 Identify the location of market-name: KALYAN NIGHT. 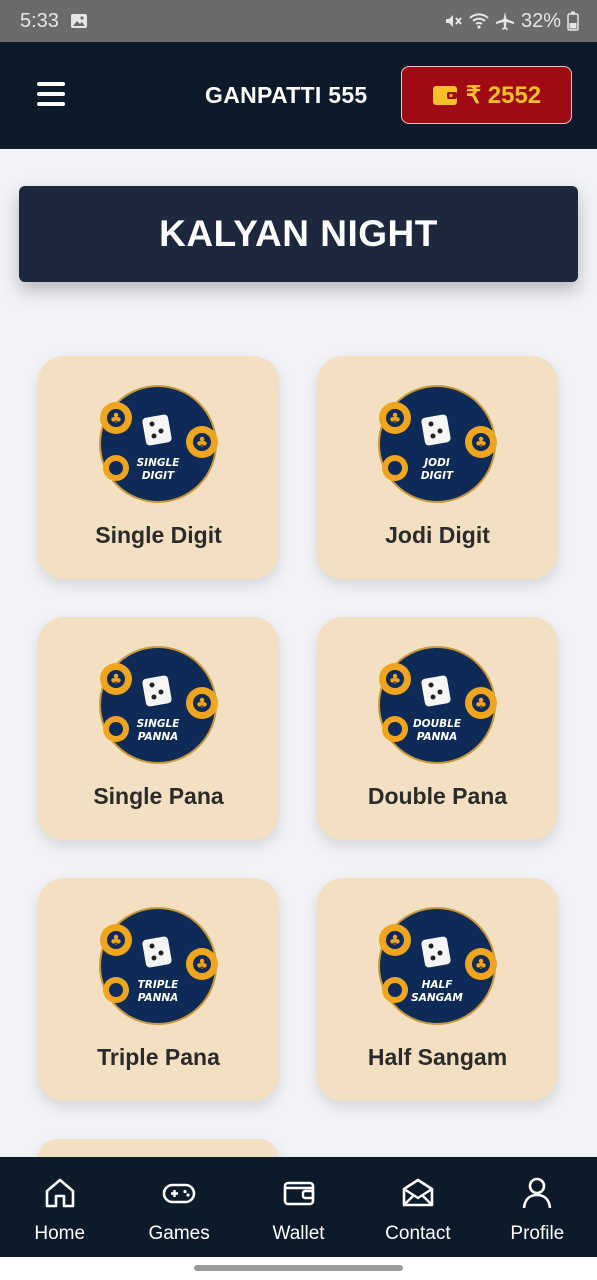
(298, 233).